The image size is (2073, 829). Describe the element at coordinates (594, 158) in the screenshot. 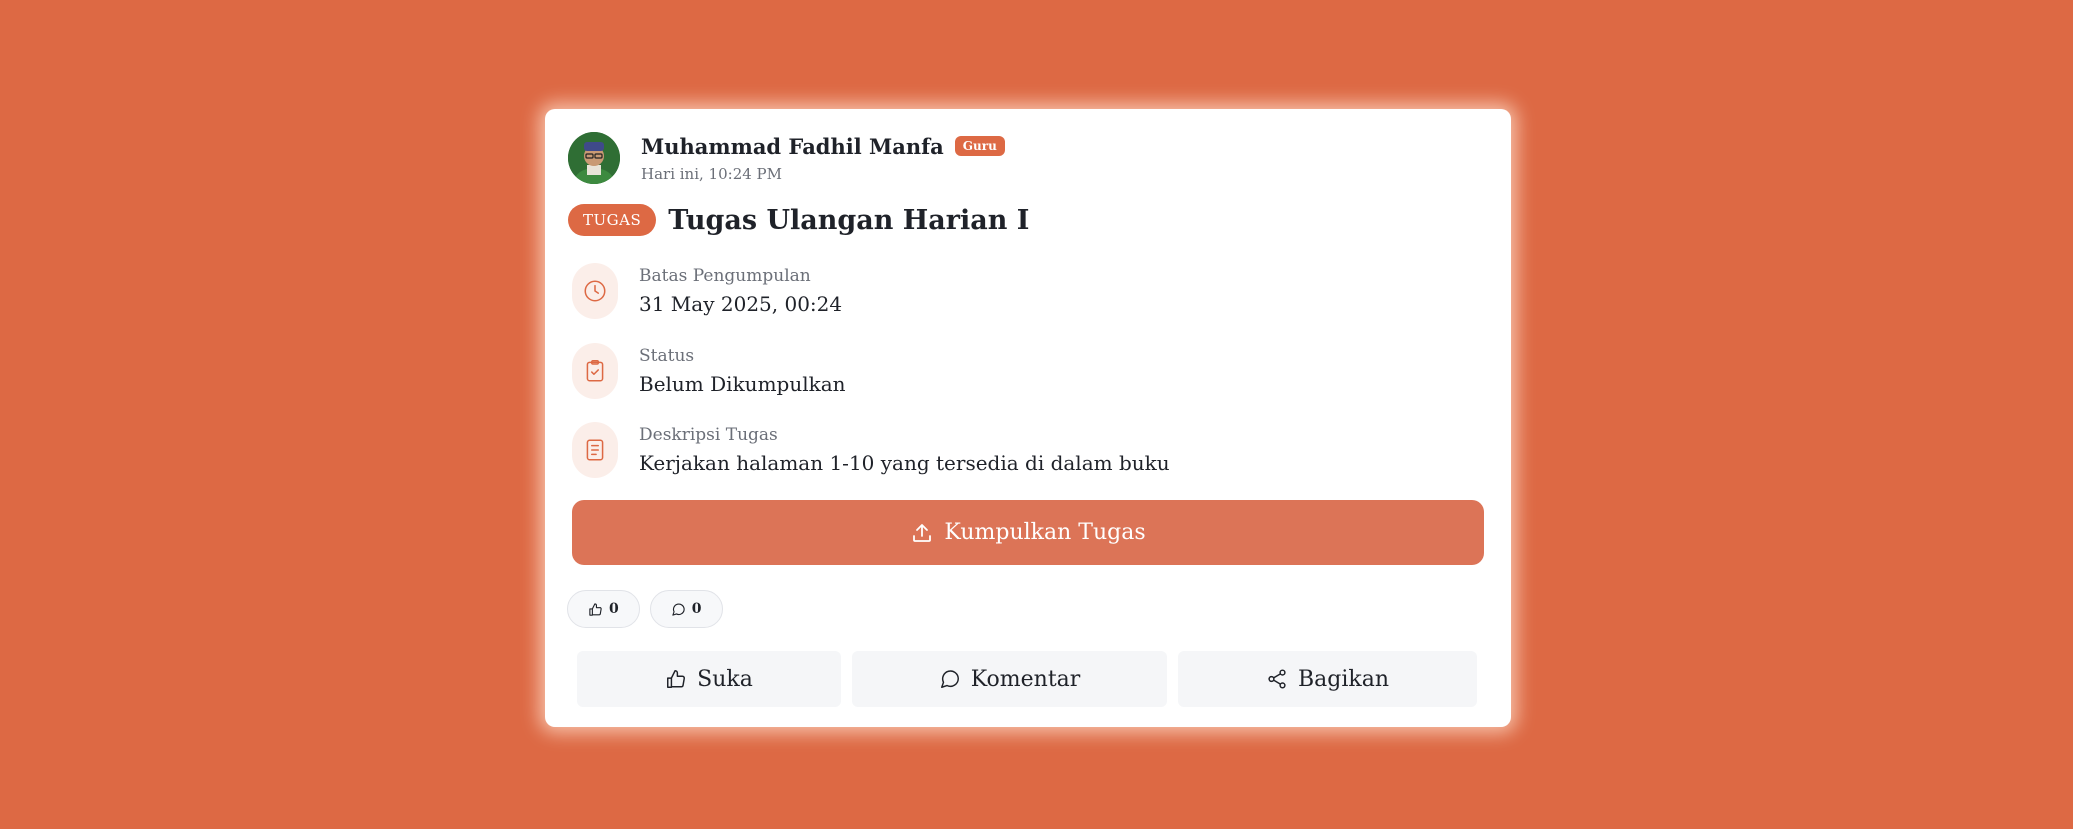

I see `avatar` at that location.